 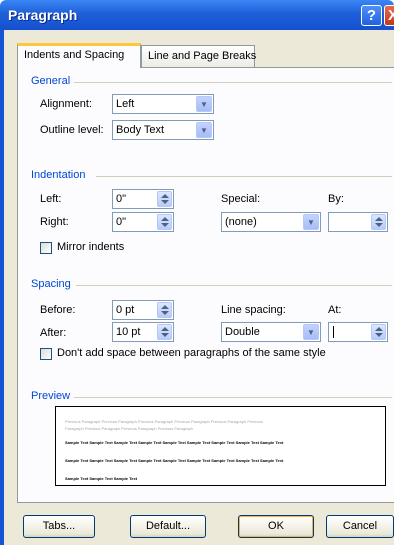 I want to click on text-cursor, so click(x=333, y=332).